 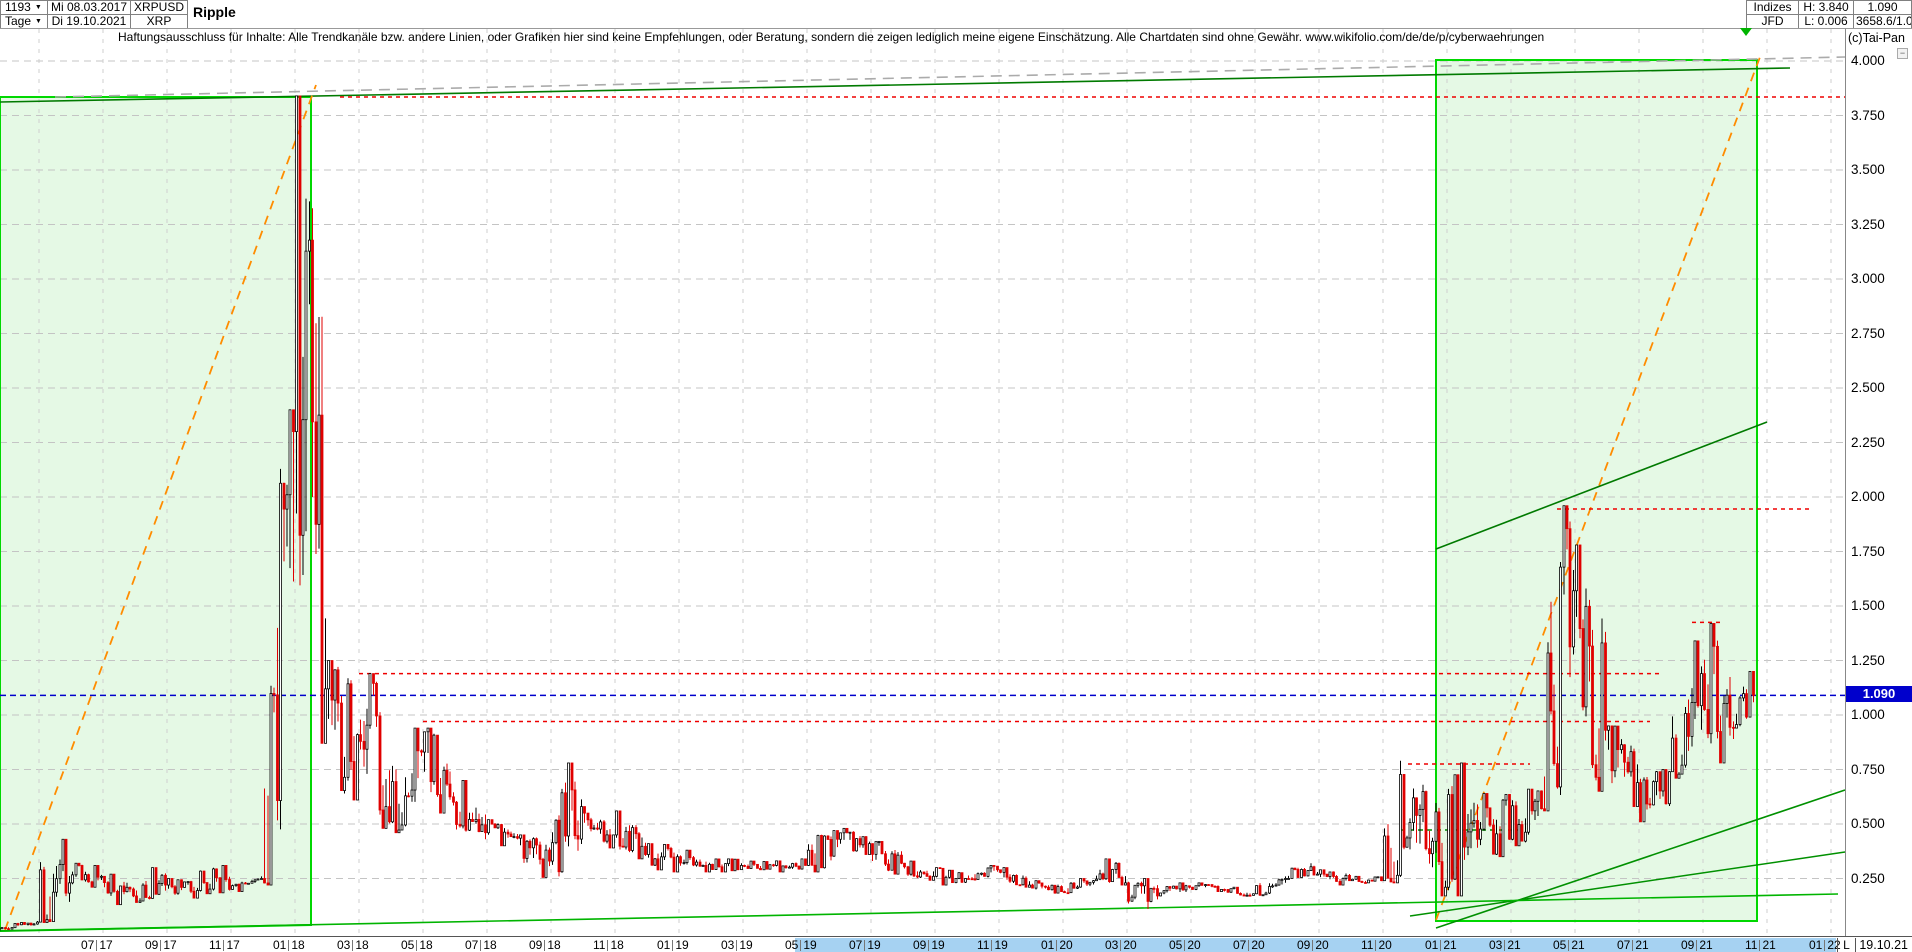 What do you see at coordinates (1868, 169) in the screenshot?
I see `price-axis-label: 3.500` at bounding box center [1868, 169].